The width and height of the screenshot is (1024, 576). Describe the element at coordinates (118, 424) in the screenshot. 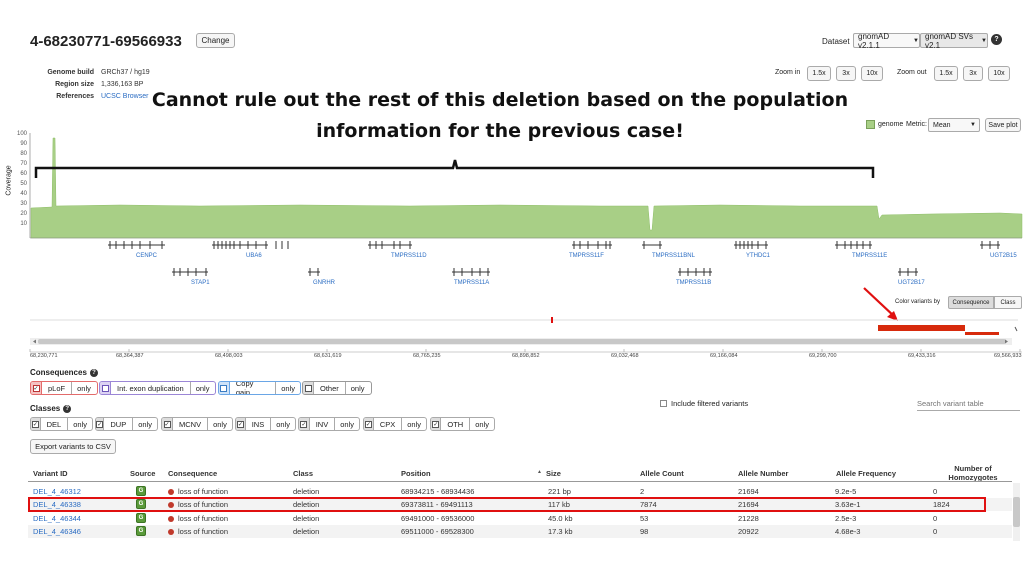

I see `class-label-dup: DUP` at that location.